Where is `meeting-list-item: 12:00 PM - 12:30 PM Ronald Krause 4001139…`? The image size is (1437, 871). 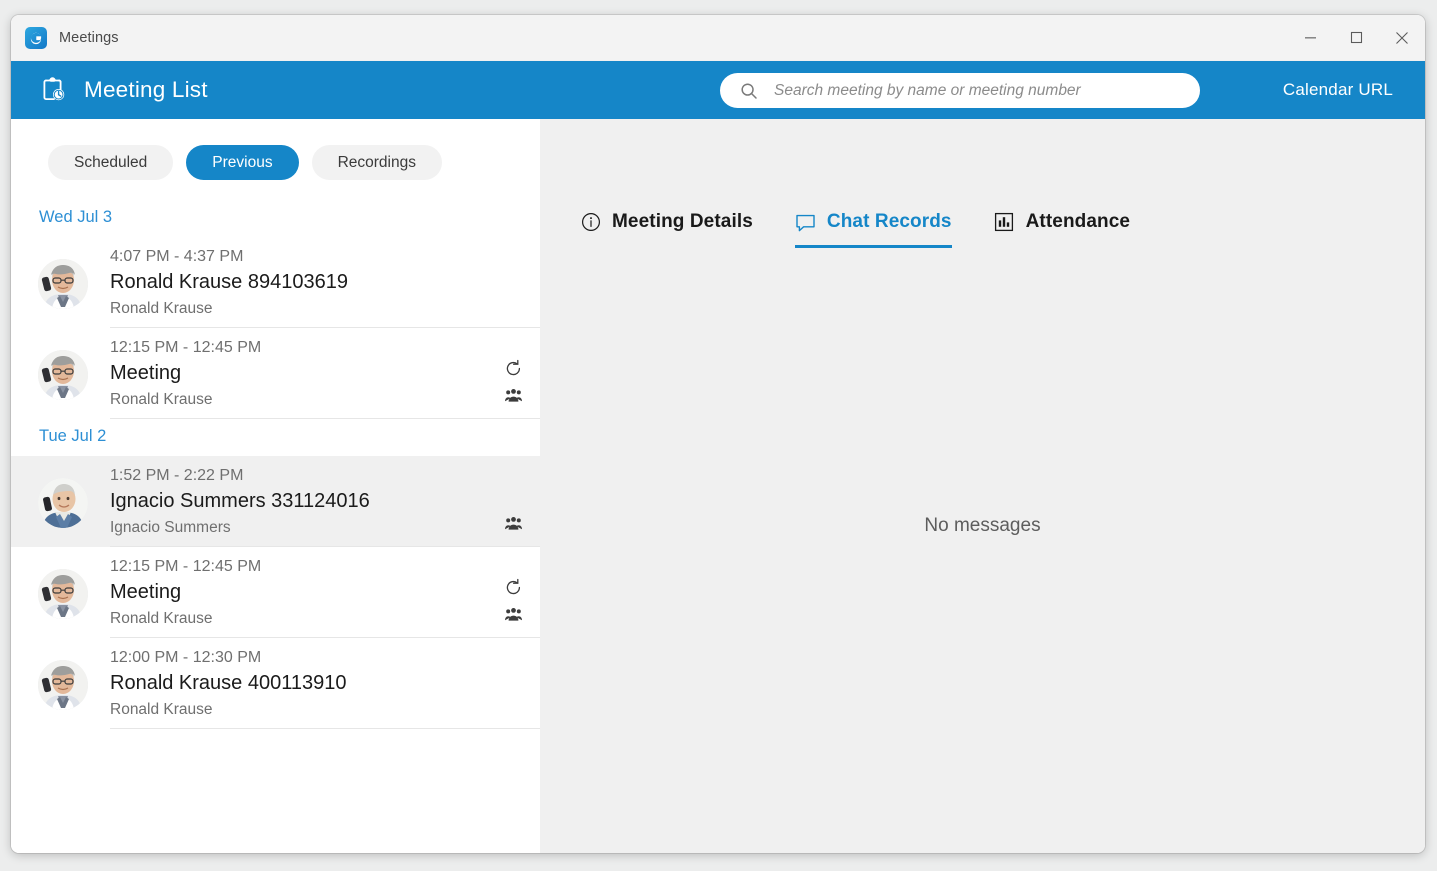
meeting-list-item: 12:00 PM - 12:30 PM Ronald Krause 4001139… is located at coordinates (275, 683).